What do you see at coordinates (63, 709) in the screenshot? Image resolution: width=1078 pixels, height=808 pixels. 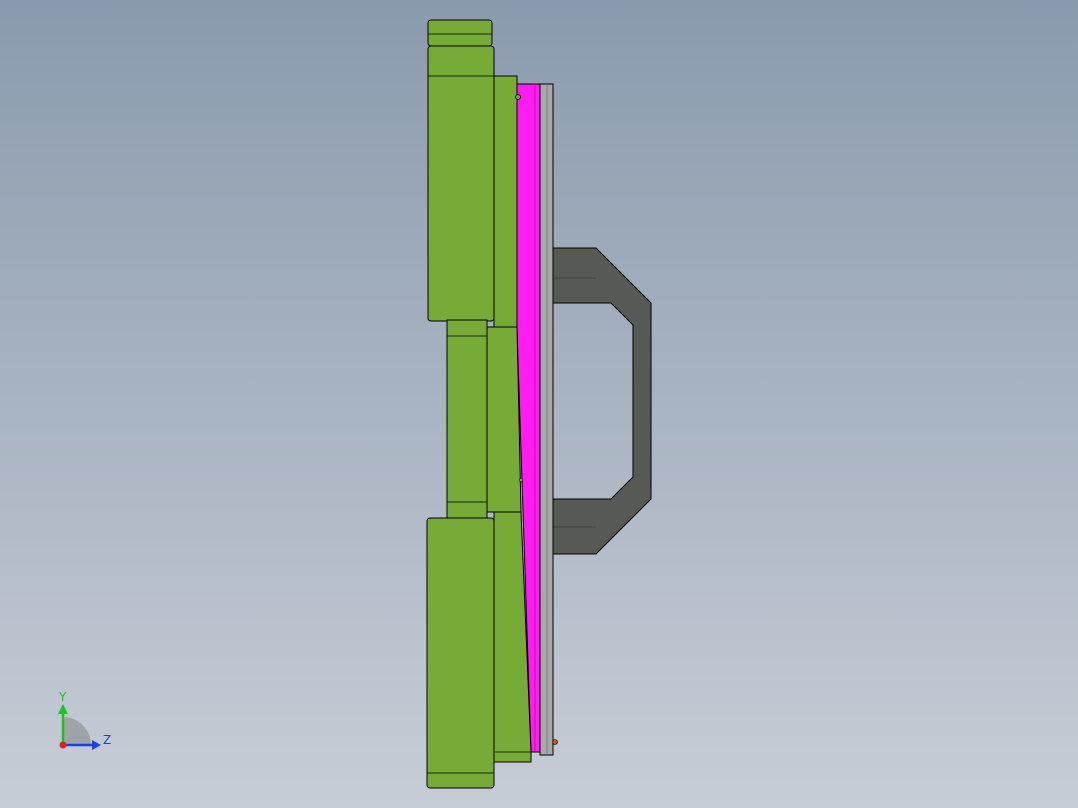 I see `triad-y-arrow-icon` at bounding box center [63, 709].